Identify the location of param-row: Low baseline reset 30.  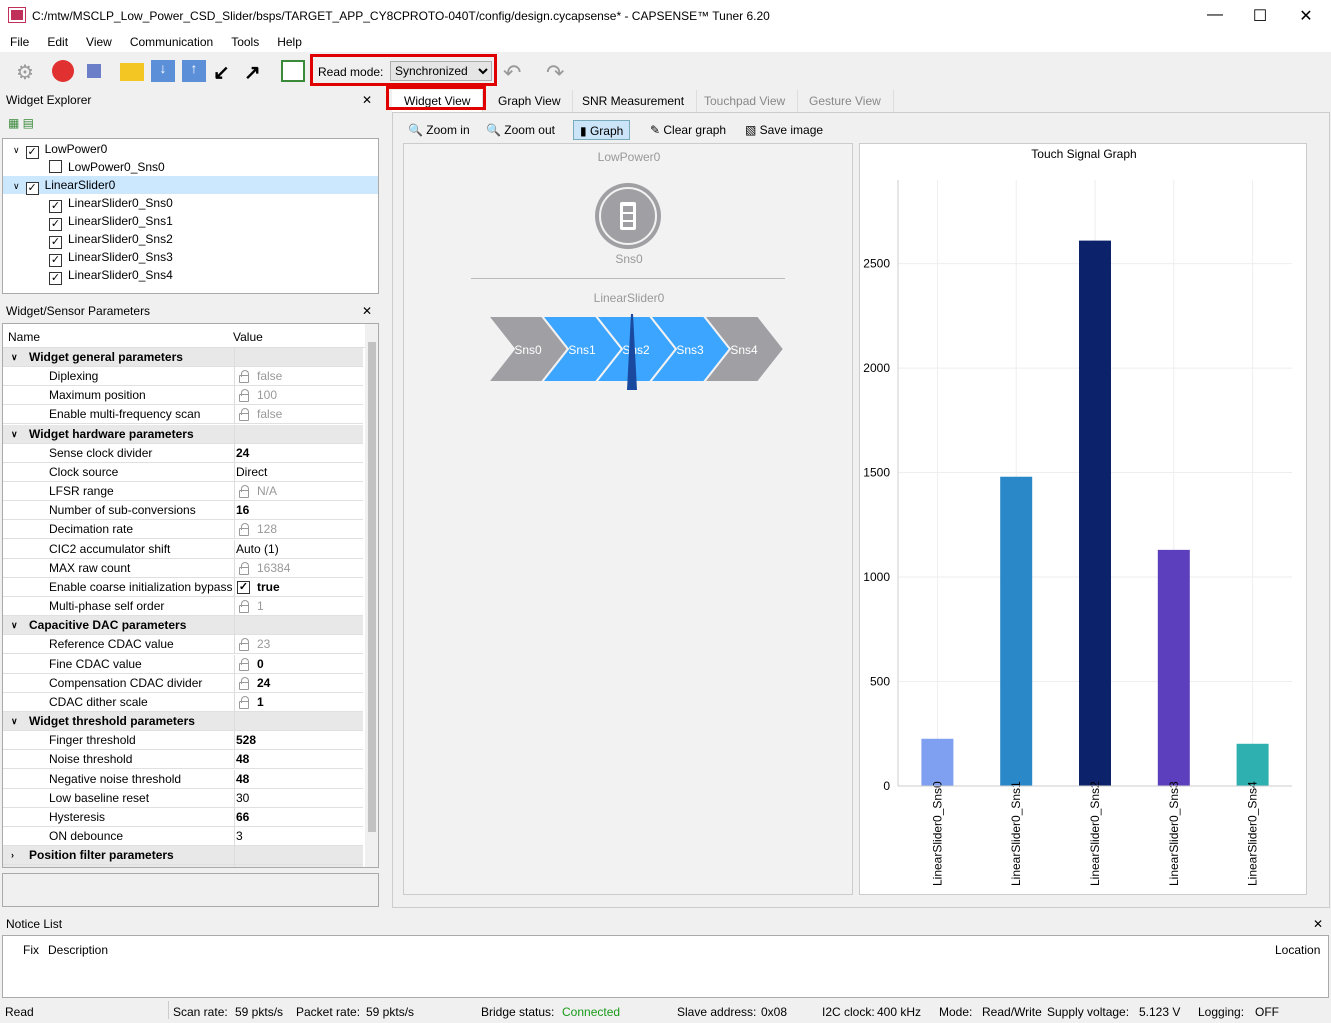
(183, 798).